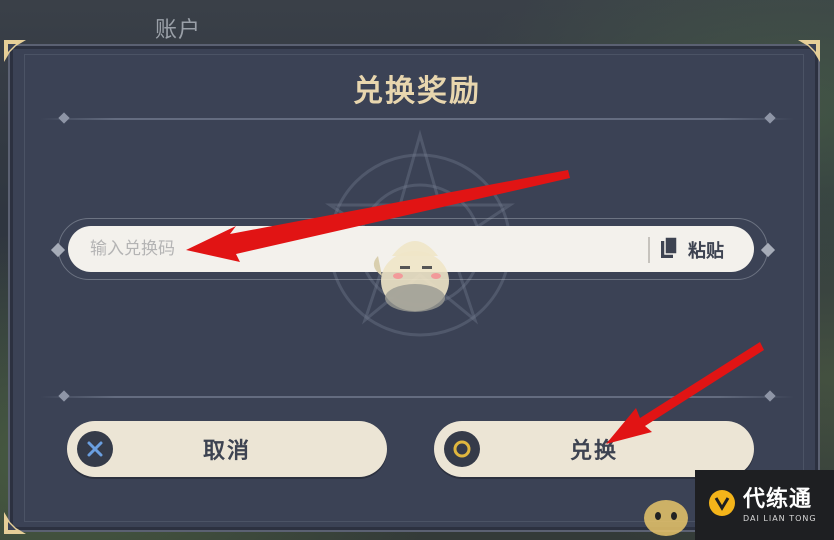  I want to click on paste-button: 粘贴, so click(702, 250).